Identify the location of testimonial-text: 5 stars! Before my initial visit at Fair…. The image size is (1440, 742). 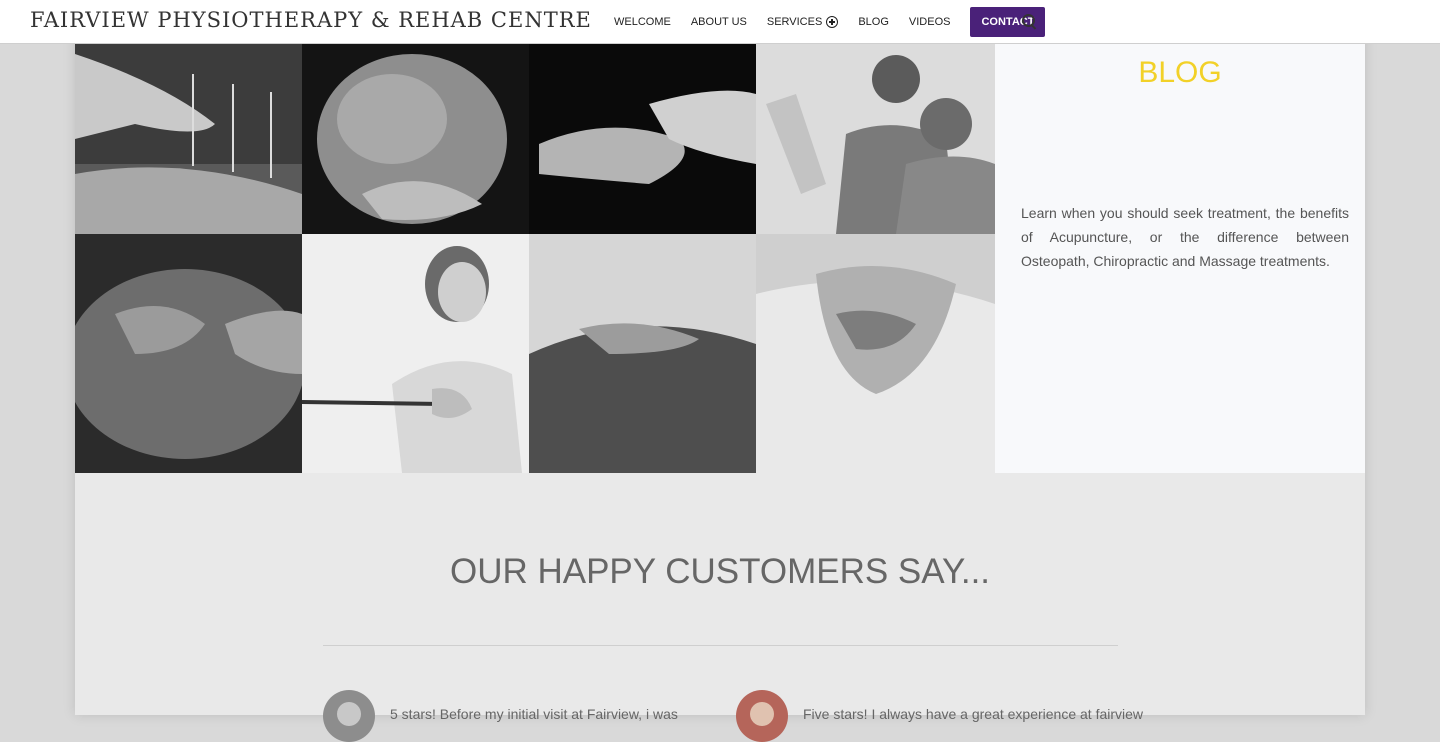
(534, 714).